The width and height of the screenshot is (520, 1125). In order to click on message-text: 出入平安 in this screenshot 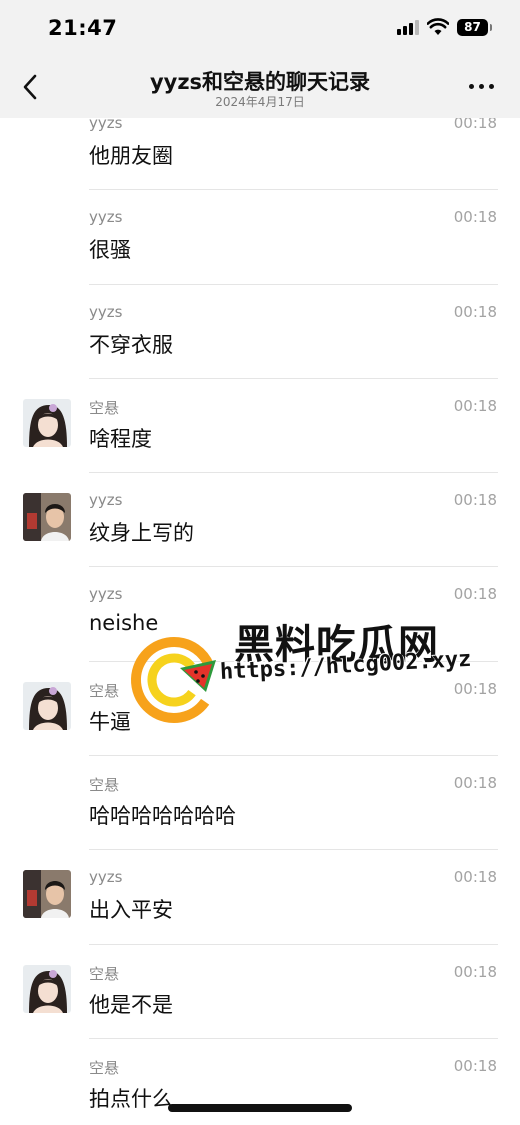, I will do `click(131, 910)`.